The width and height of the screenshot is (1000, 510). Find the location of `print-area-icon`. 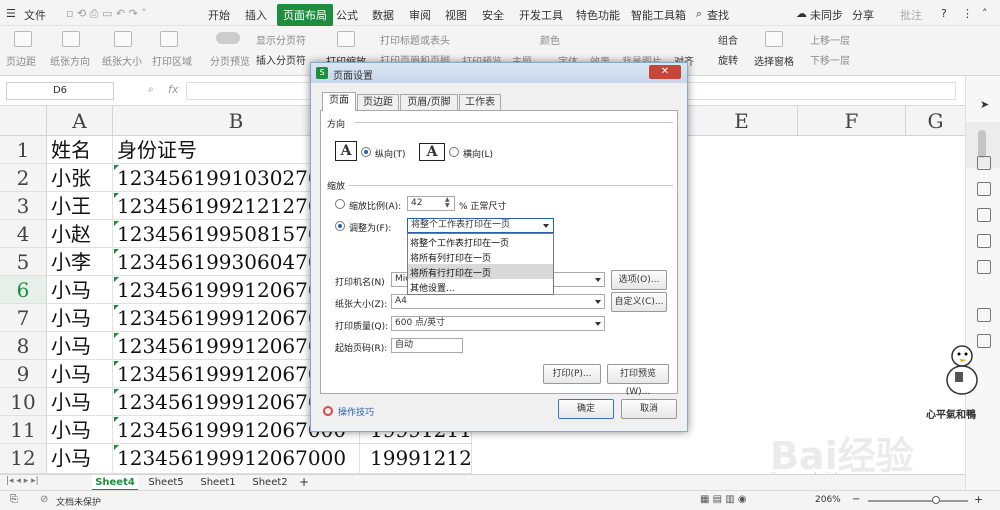

print-area-icon is located at coordinates (169, 39).